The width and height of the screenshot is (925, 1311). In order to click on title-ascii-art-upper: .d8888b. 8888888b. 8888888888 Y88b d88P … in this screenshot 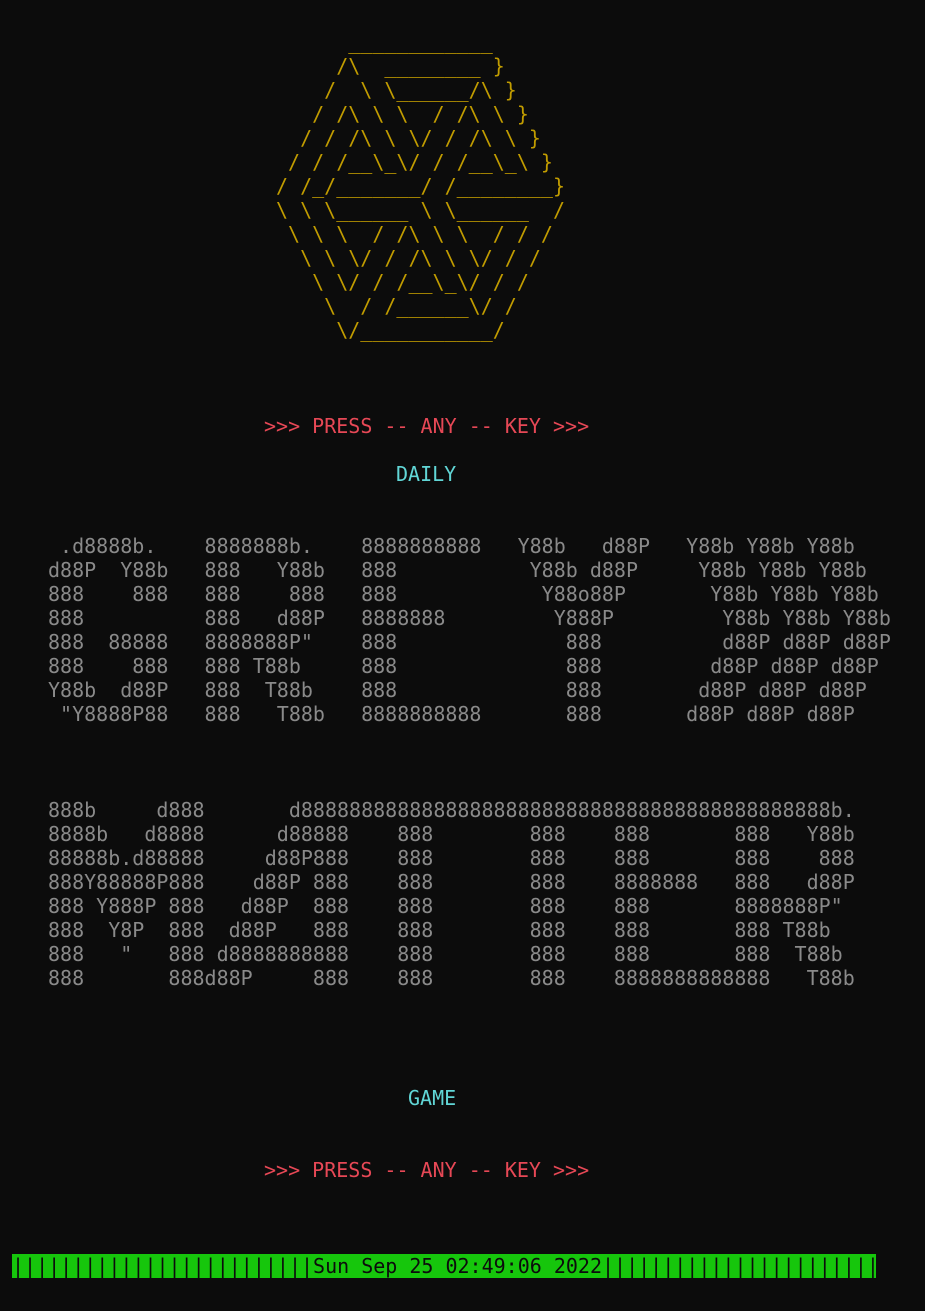, I will do `click(469, 630)`.